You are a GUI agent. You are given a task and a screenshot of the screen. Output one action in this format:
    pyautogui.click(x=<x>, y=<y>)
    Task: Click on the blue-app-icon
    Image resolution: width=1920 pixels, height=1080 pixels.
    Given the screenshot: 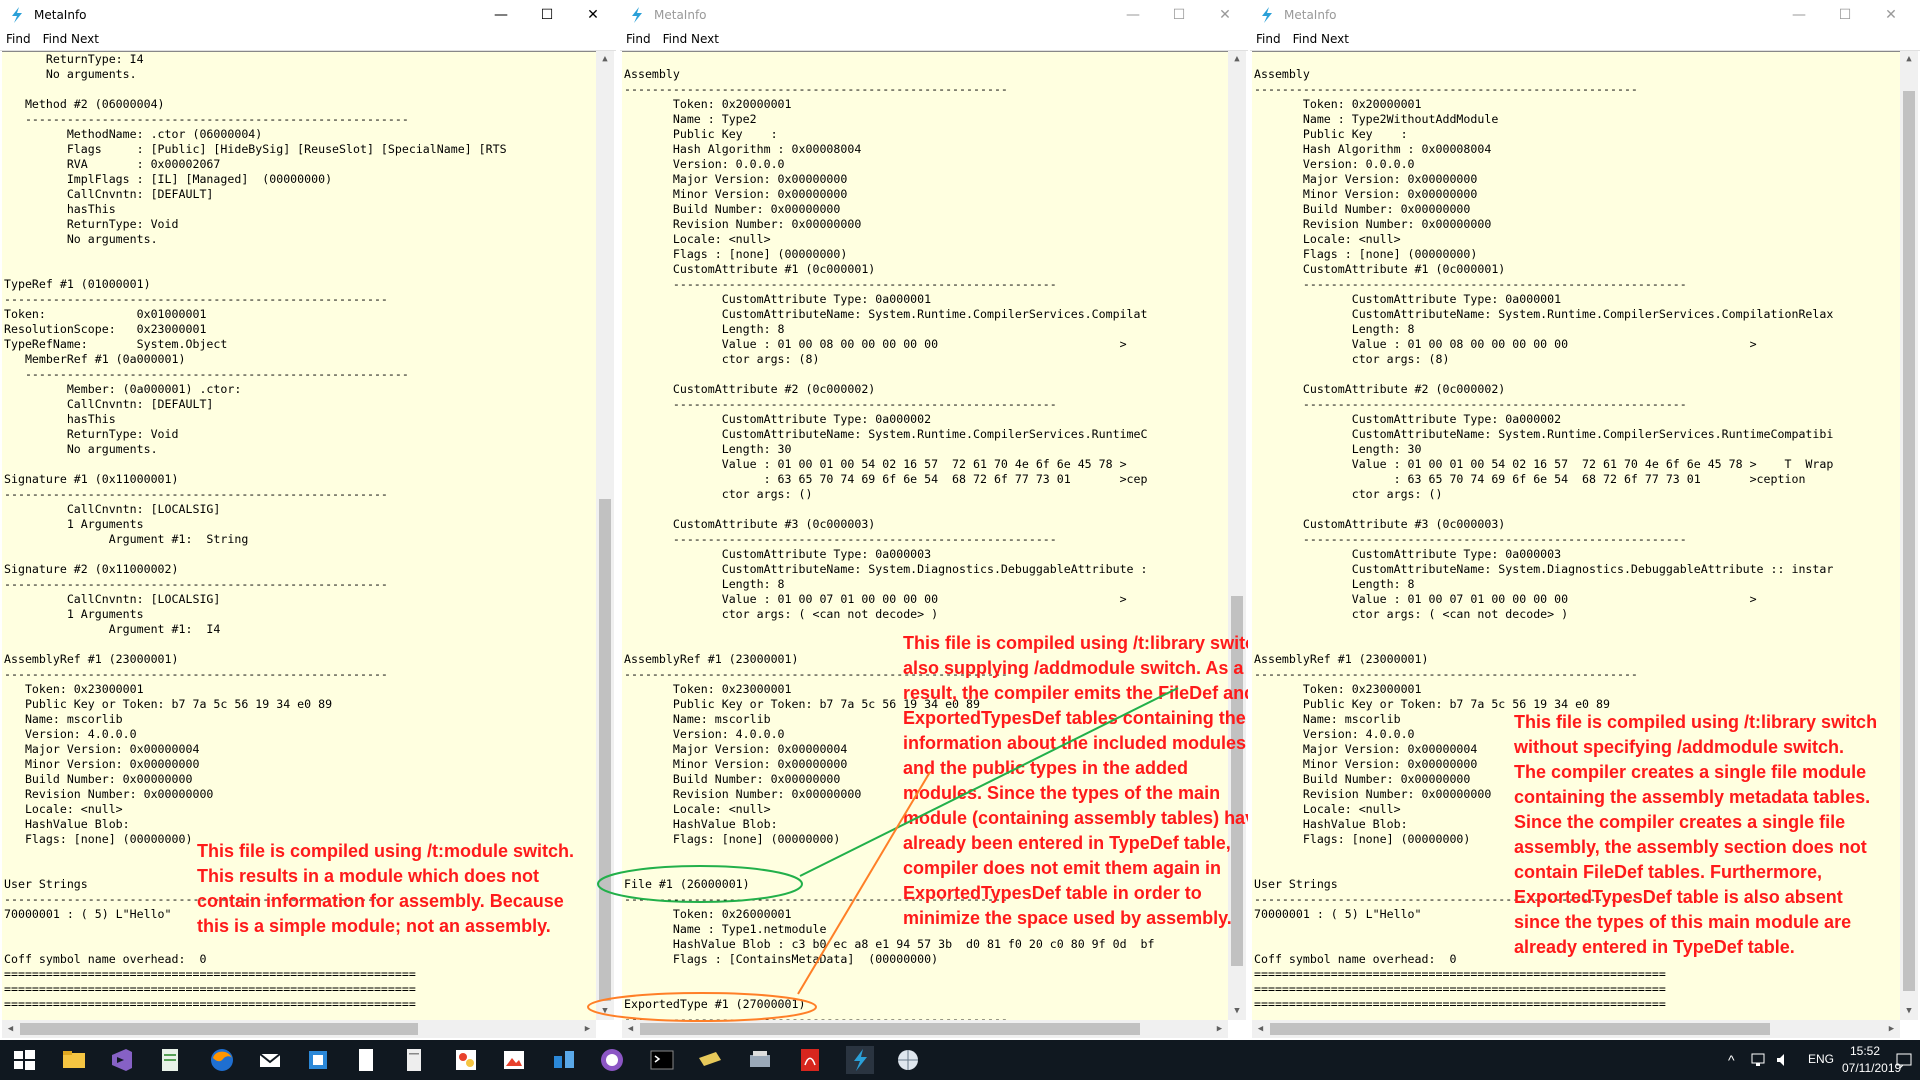 What is the action you would take?
    pyautogui.click(x=318, y=1060)
    